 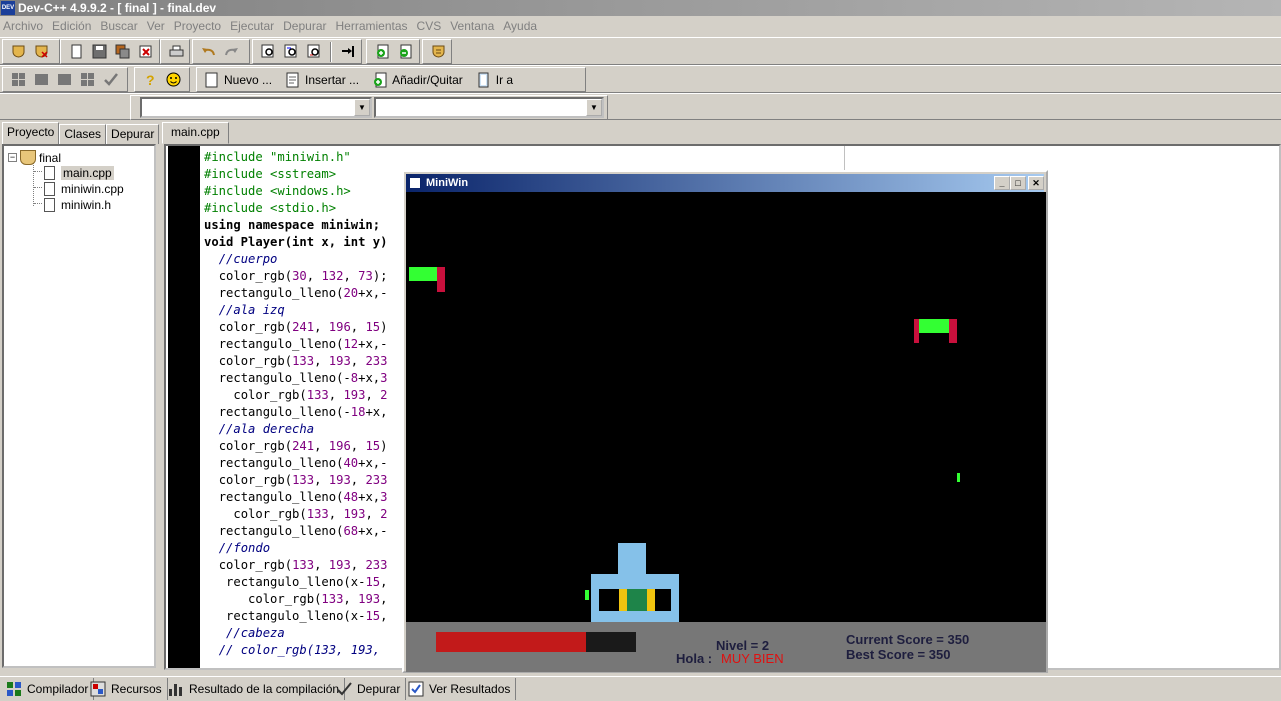 I want to click on tab-recursos: Recursos, so click(x=127, y=689).